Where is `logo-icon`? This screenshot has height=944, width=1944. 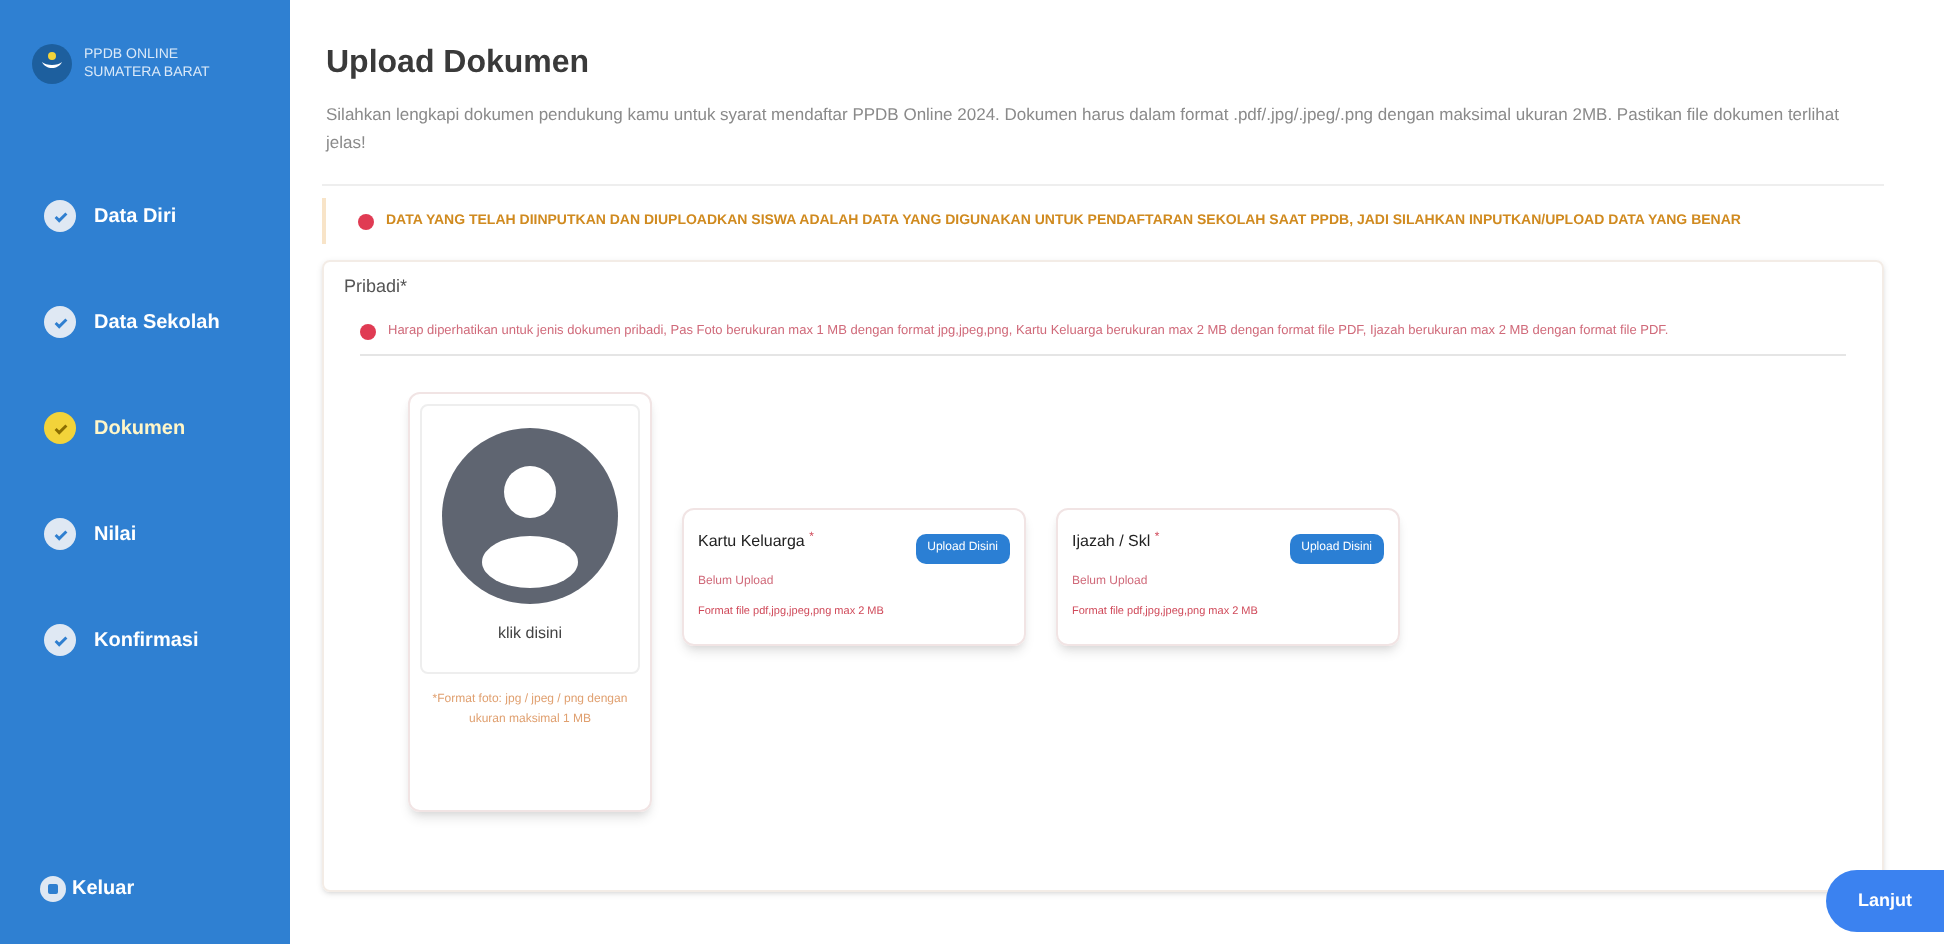
logo-icon is located at coordinates (52, 64).